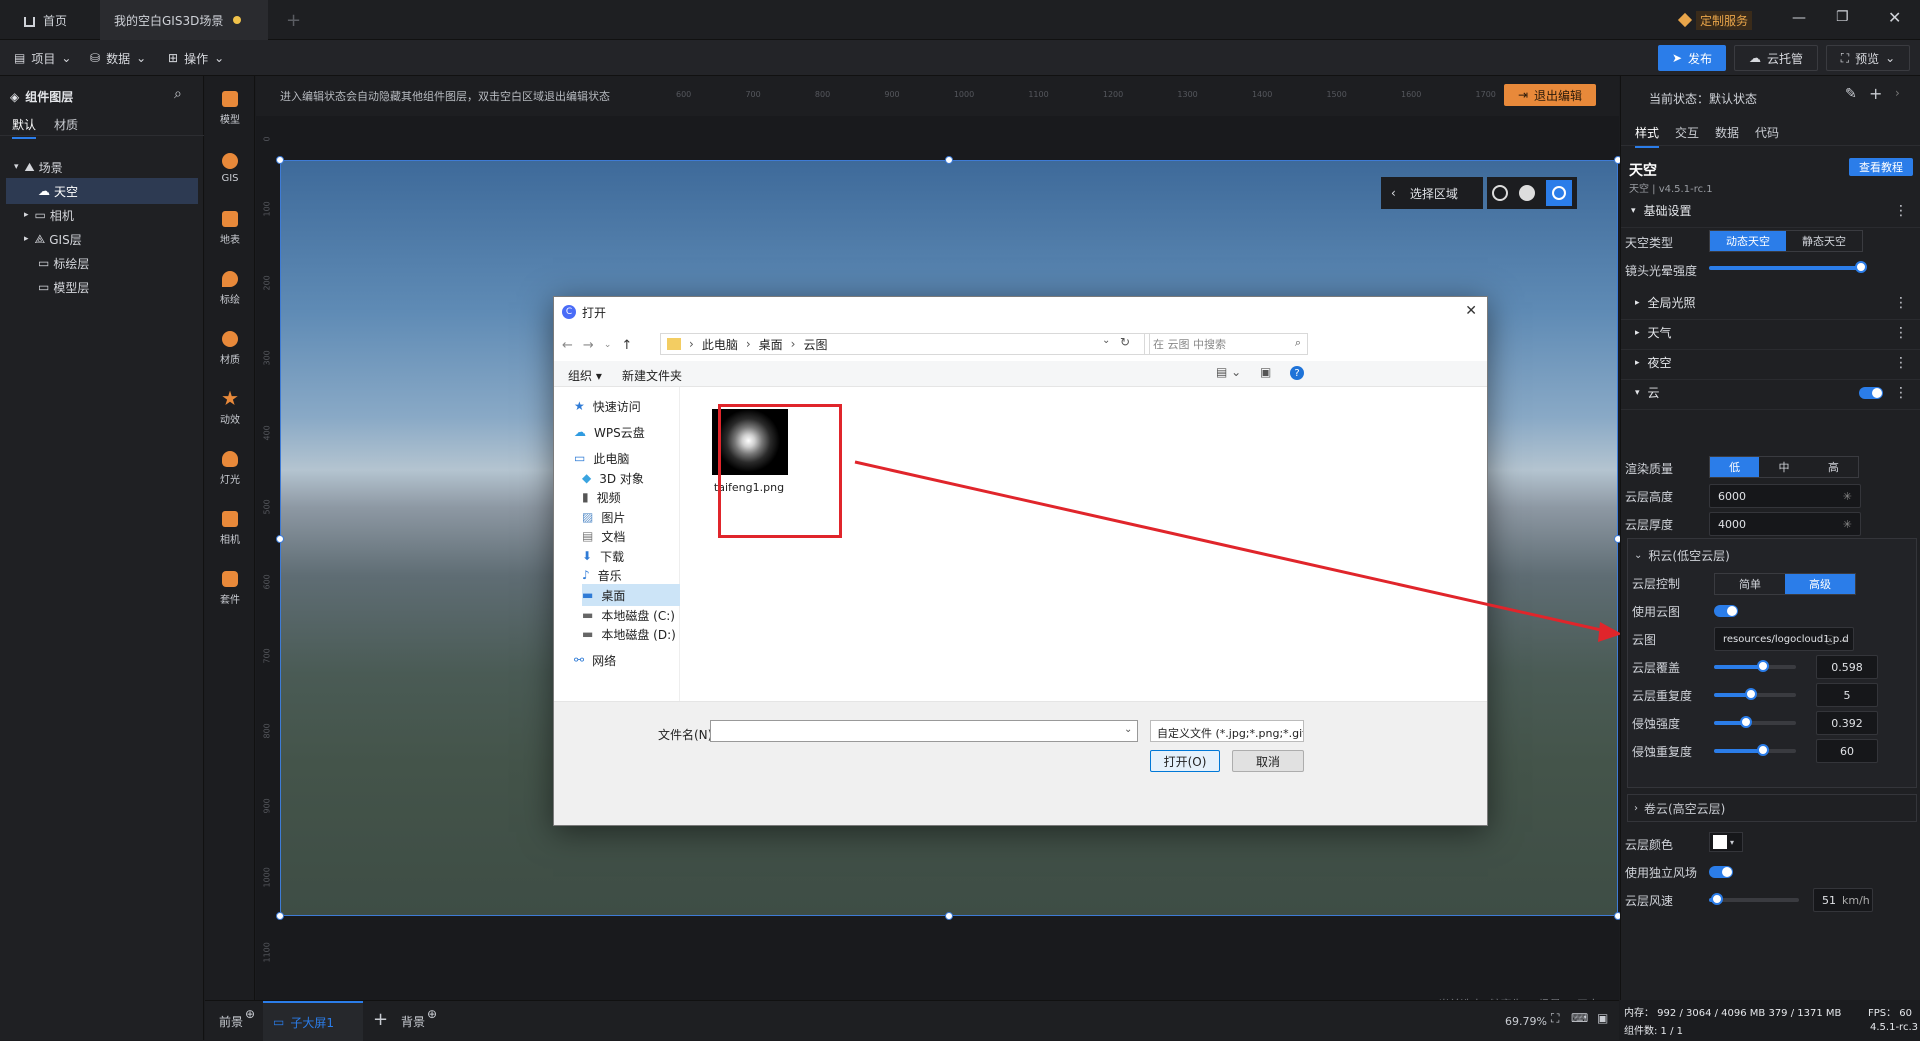 Image resolution: width=1920 pixels, height=1041 pixels. What do you see at coordinates (1770, 303) in the screenshot?
I see `section-global-illumination: ▸ 全局光照 ⋮` at bounding box center [1770, 303].